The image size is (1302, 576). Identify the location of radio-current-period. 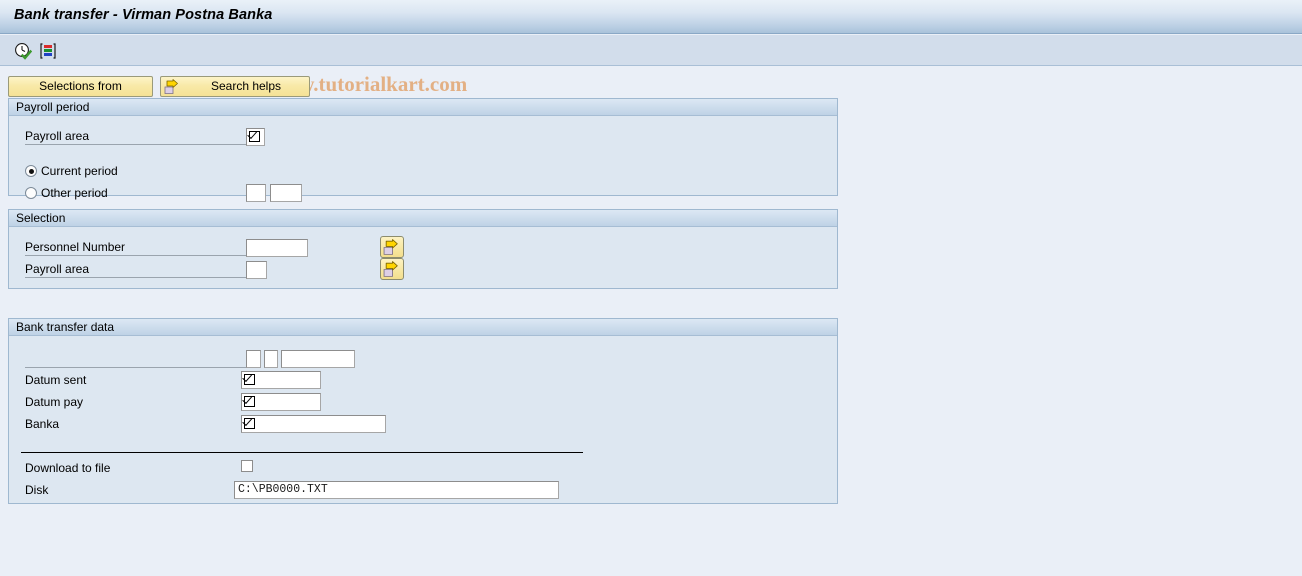
(31, 171).